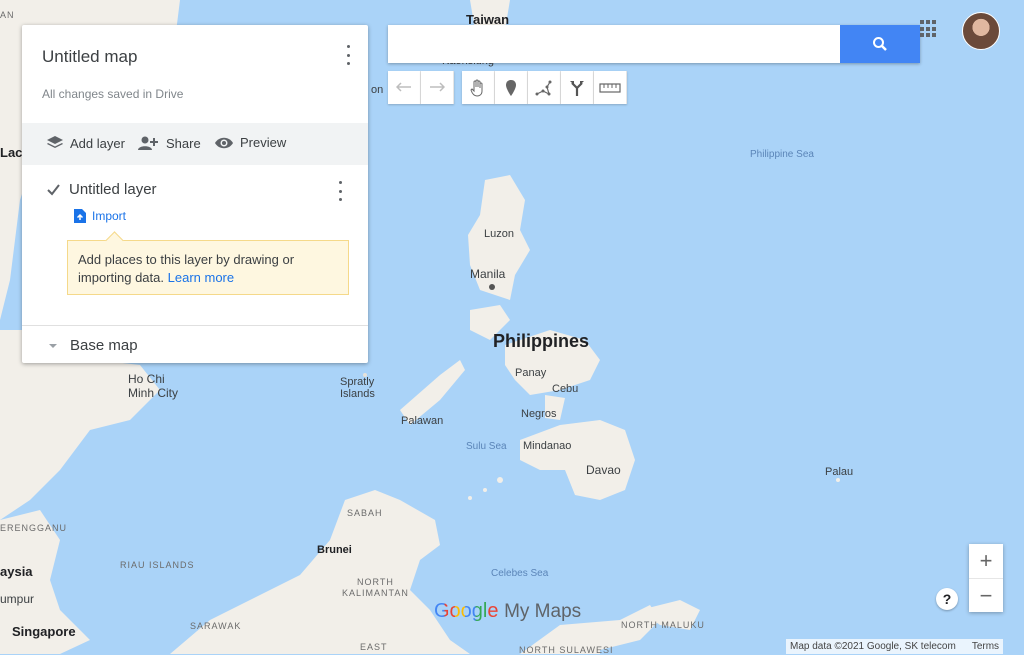  I want to click on measure-button, so click(610, 87).